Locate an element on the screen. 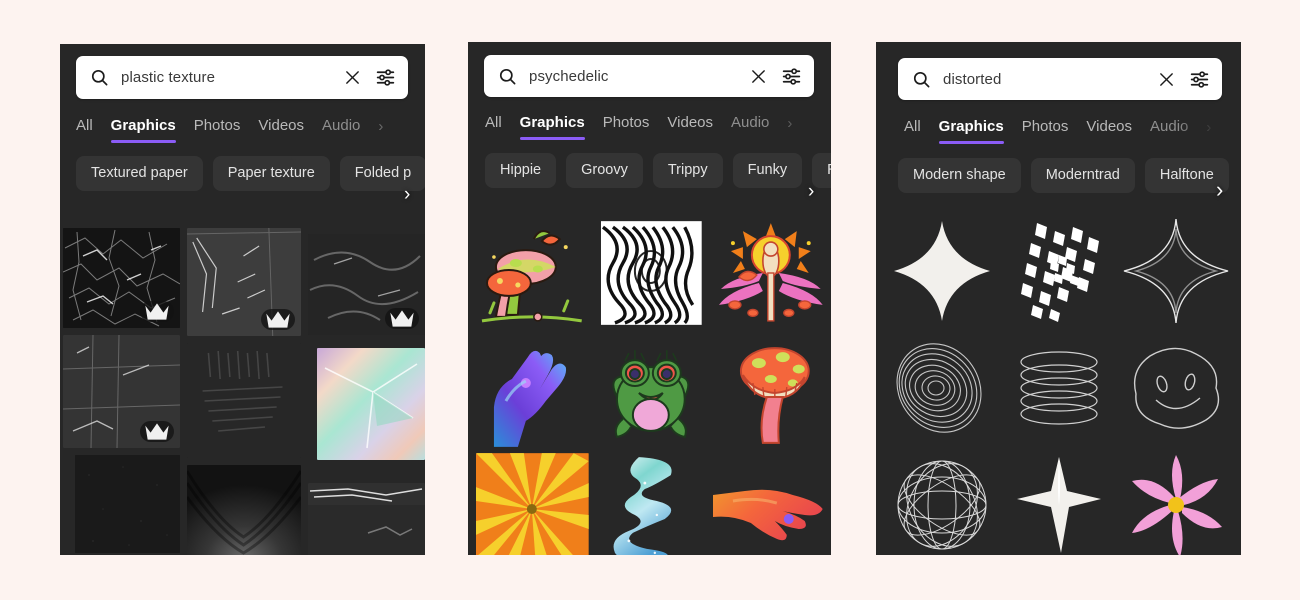 This screenshot has height=600, width=1300. chip-0: Modern shape is located at coordinates (959, 175).